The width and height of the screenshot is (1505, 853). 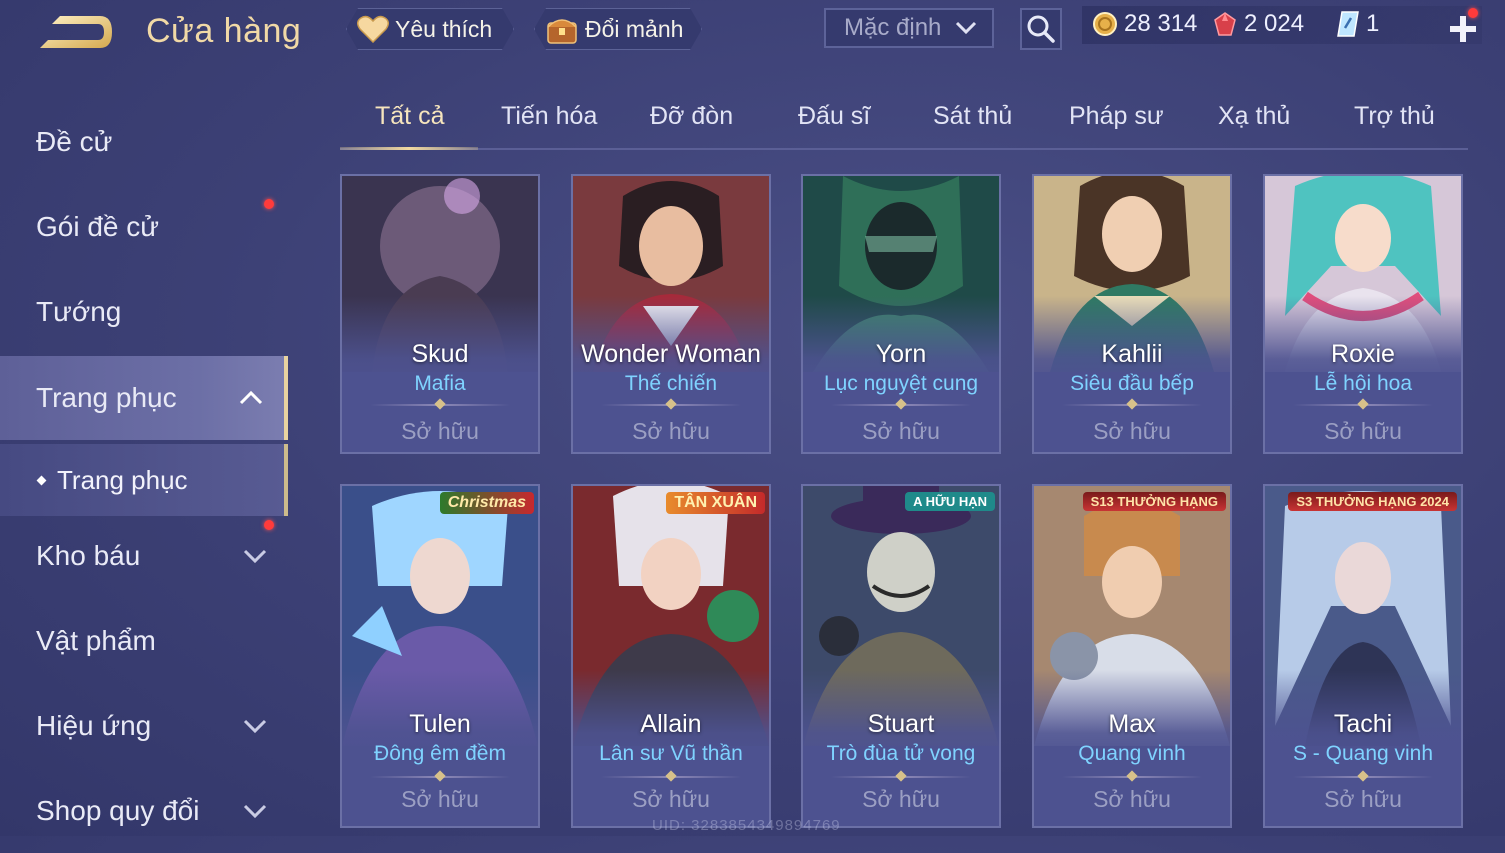 What do you see at coordinates (671, 354) in the screenshot?
I see `hero-name: Wonder Woman` at bounding box center [671, 354].